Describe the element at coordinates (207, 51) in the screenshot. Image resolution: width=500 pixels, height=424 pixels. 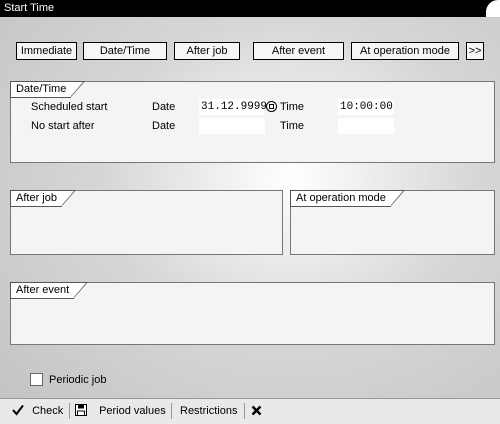
I see `after-job-button: After job` at that location.